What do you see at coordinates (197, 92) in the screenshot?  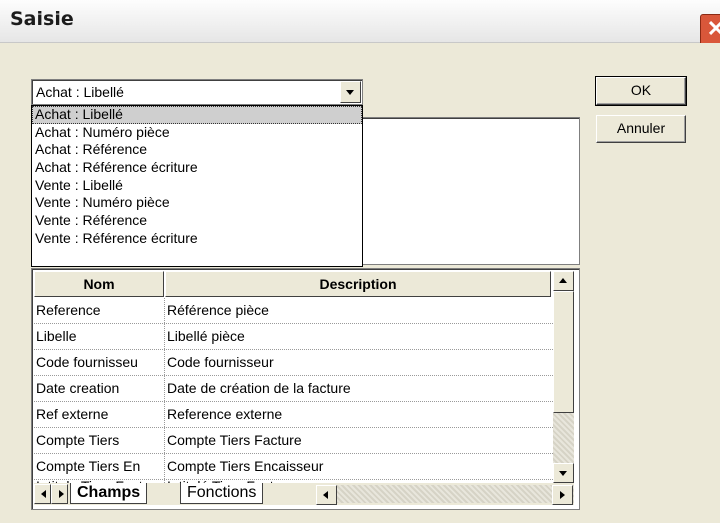 I see `field-combo: Achat : Libellé` at bounding box center [197, 92].